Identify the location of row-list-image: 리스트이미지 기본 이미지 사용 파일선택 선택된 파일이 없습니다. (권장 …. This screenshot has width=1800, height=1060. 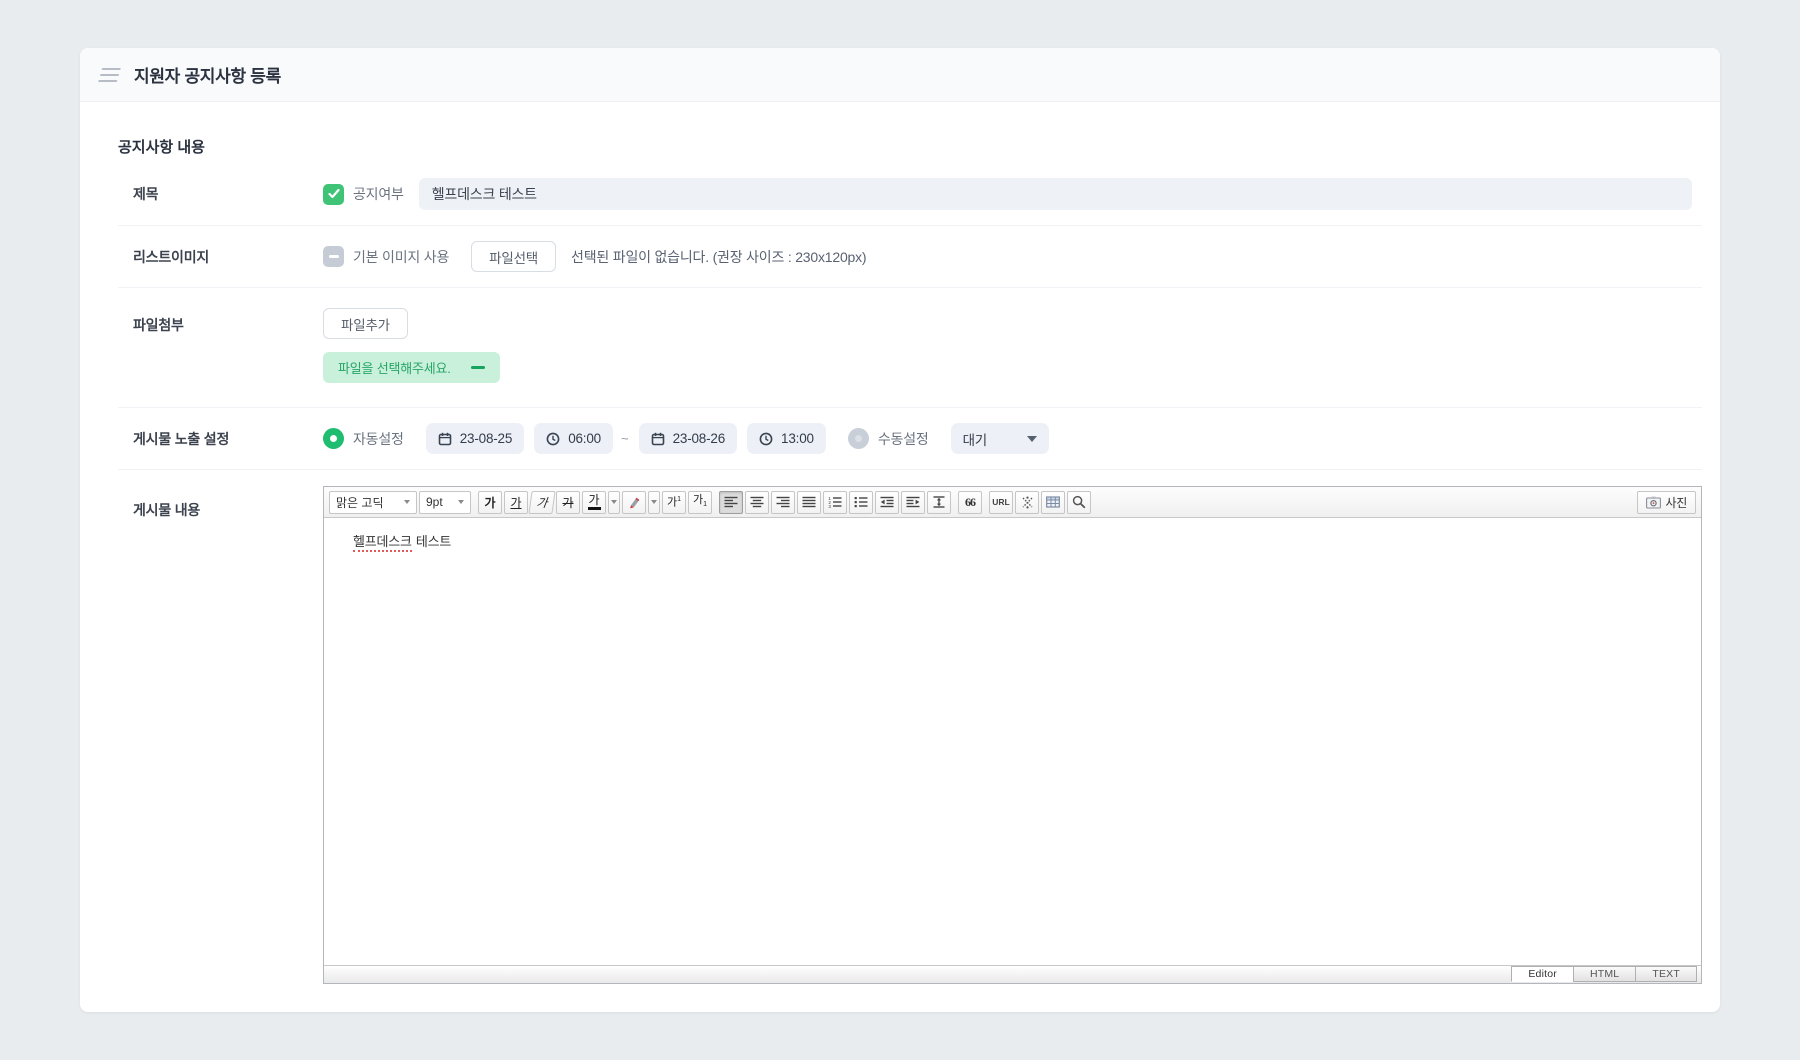
(910, 257).